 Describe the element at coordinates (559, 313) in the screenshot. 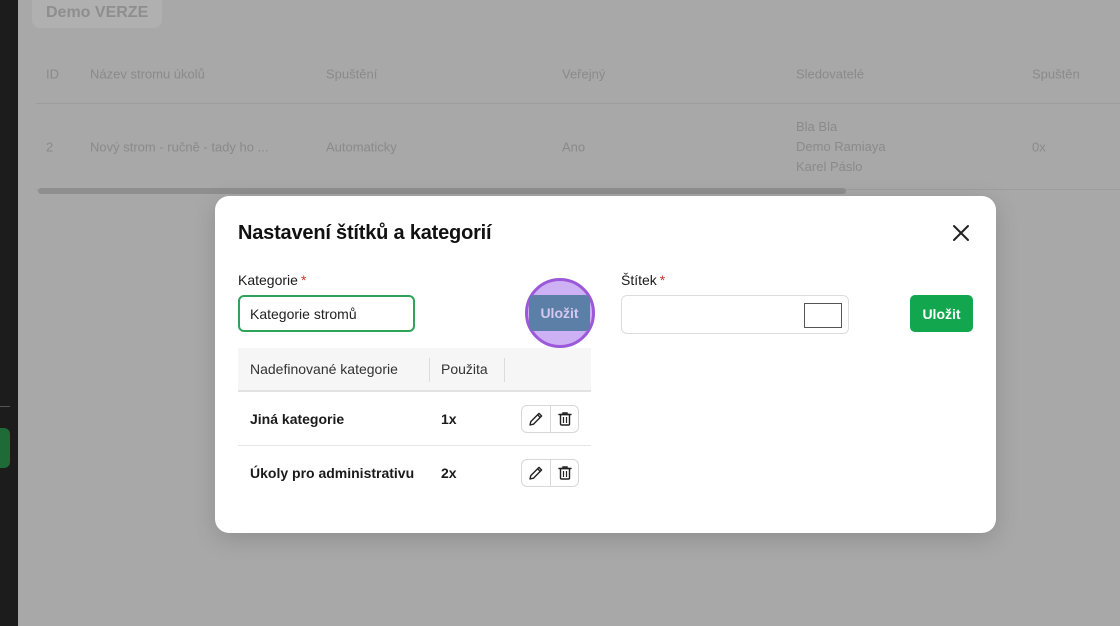

I see `save-category-button: Uložit` at that location.